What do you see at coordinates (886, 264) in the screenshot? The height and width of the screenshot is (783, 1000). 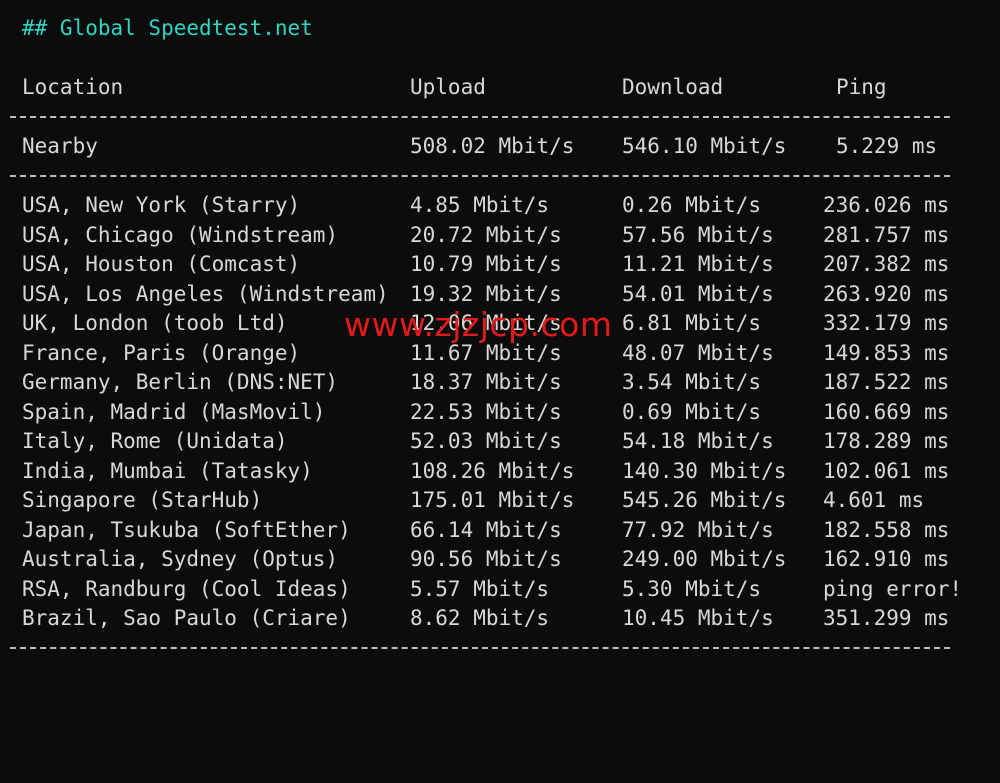 I see `row-ping: 207.382 ms` at bounding box center [886, 264].